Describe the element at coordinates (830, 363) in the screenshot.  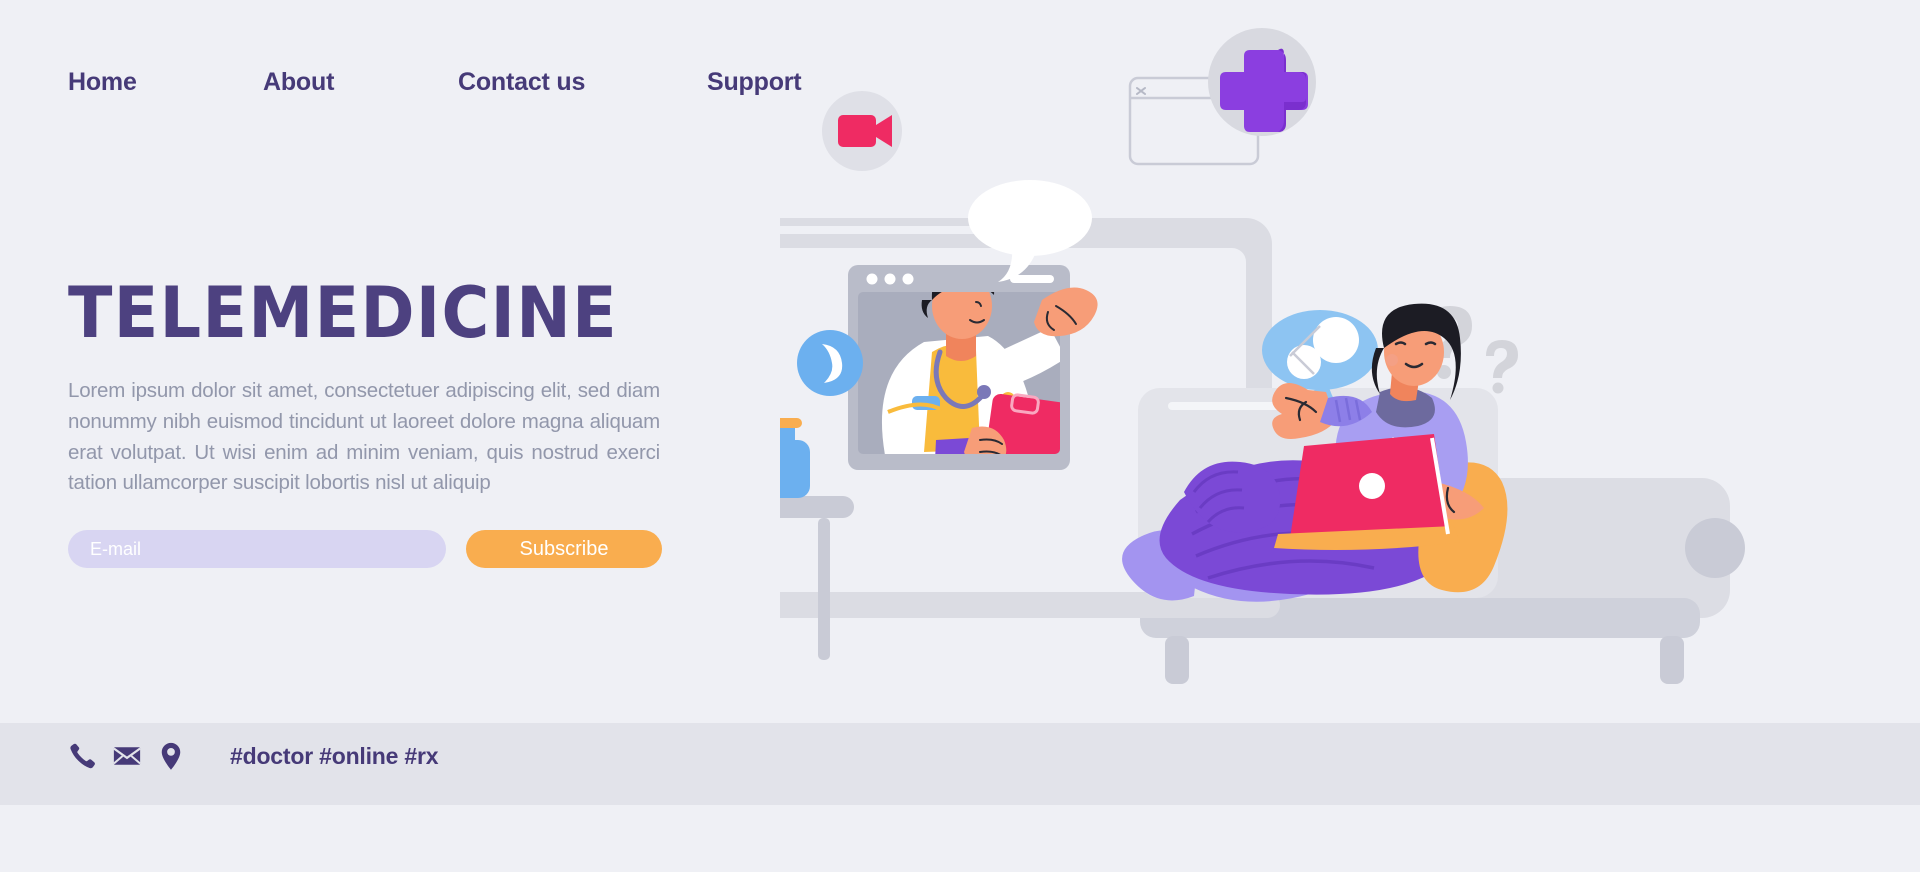
I see `phone-call-badge-icon` at that location.